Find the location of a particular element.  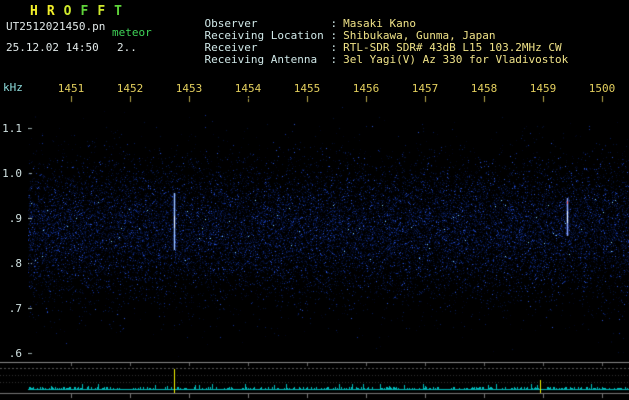

freq-label: .7 is located at coordinates (15, 308).